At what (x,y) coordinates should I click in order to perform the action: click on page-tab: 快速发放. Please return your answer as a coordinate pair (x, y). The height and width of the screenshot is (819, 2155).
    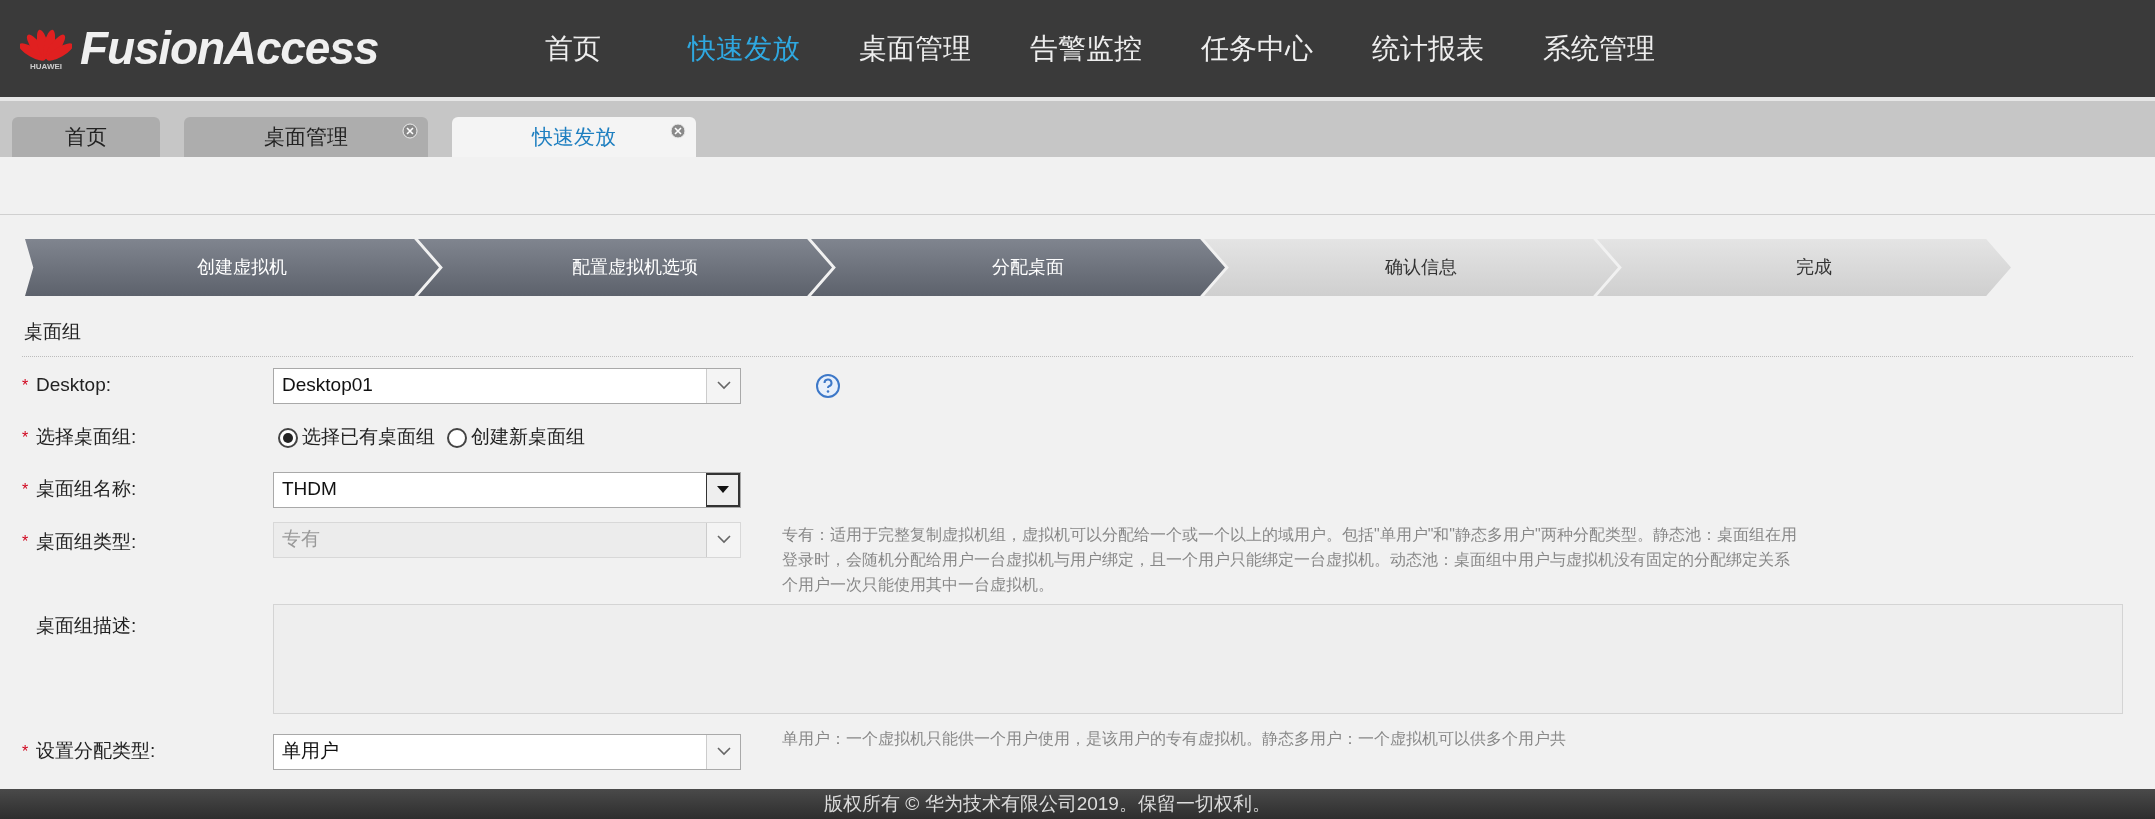
    Looking at the image, I should click on (574, 137).